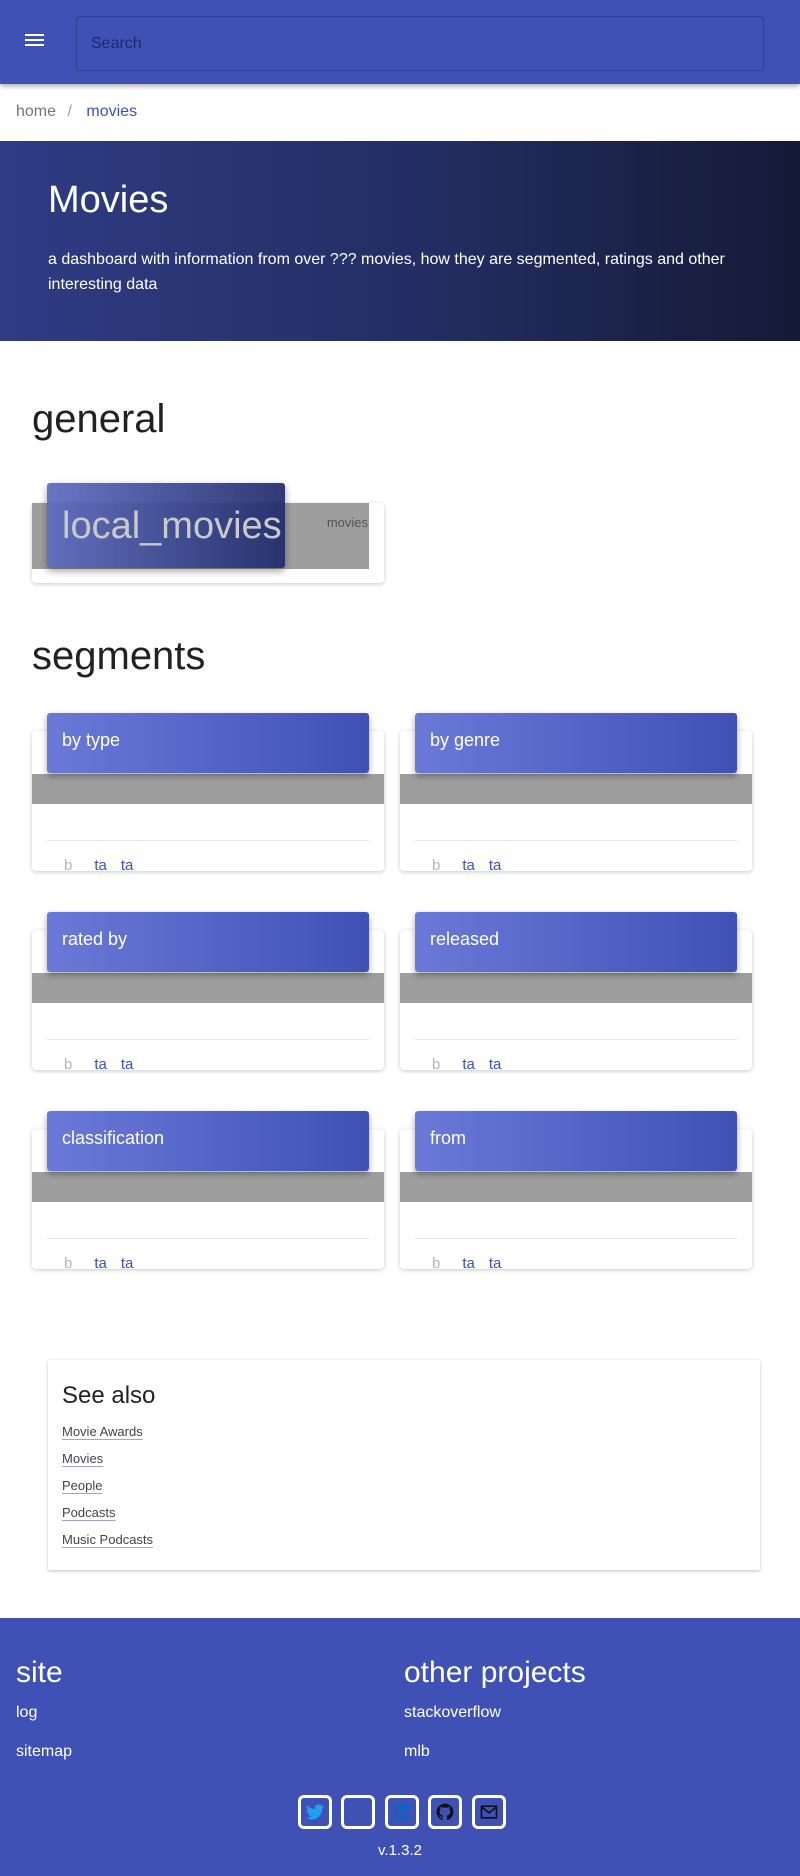 This screenshot has height=1876, width=800. I want to click on page-title: Movies, so click(108, 200).